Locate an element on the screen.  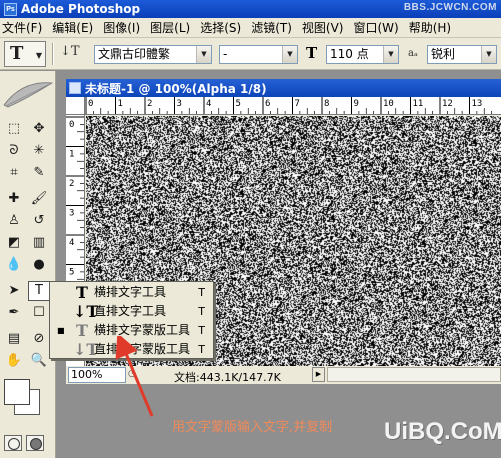
menu-edit: 编辑(E) is located at coordinates (75, 27).